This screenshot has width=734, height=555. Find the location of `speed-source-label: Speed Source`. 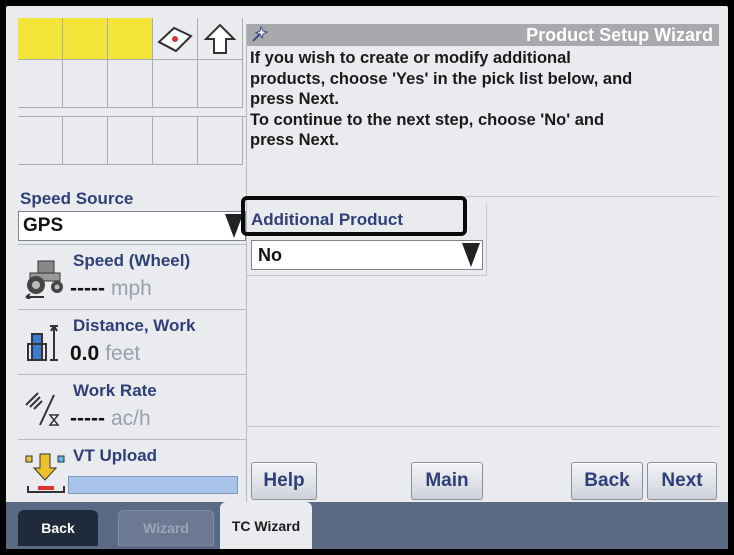

speed-source-label: Speed Source is located at coordinates (77, 198).